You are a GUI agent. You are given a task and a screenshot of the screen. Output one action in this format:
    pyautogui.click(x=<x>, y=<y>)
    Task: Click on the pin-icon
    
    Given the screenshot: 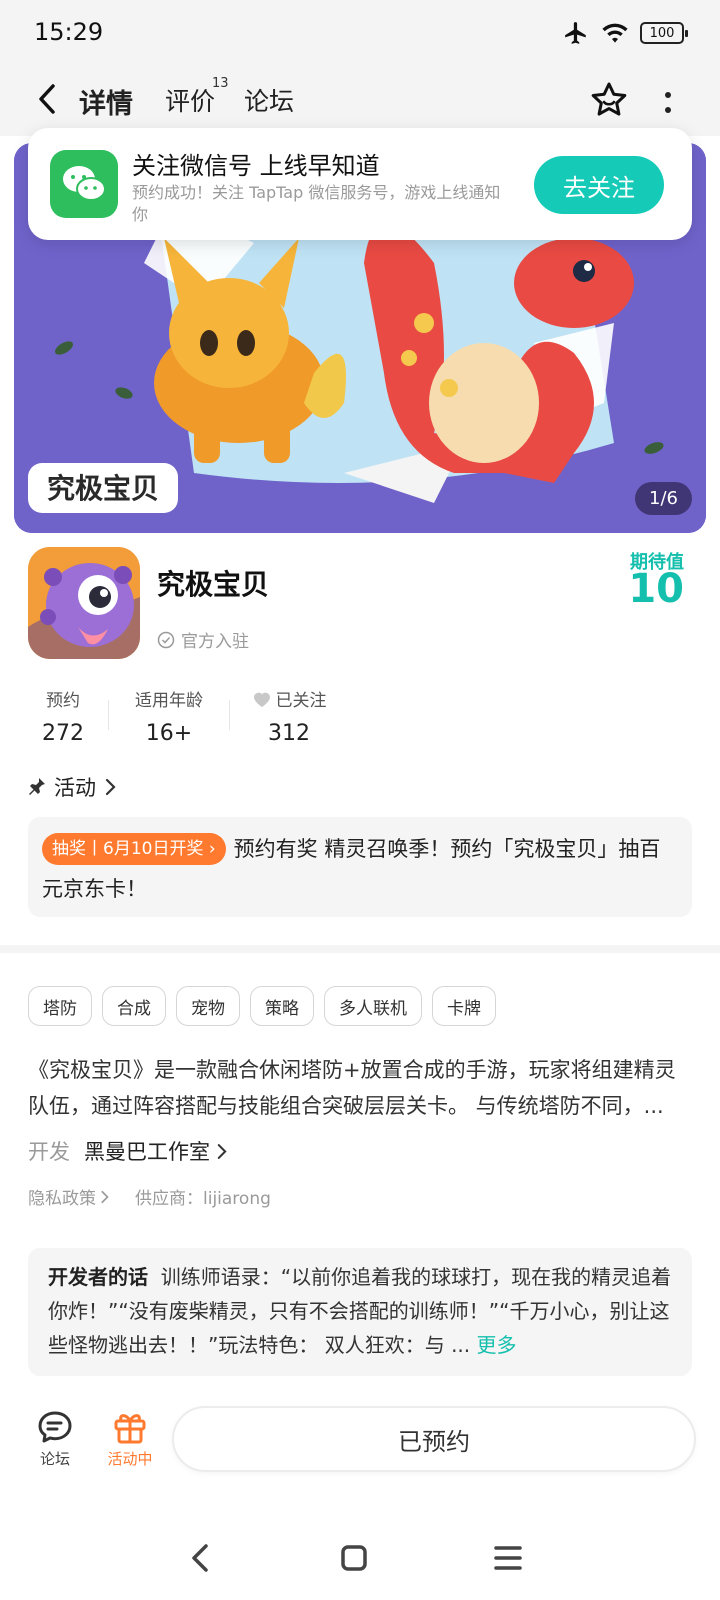 What is the action you would take?
    pyautogui.click(x=37, y=786)
    